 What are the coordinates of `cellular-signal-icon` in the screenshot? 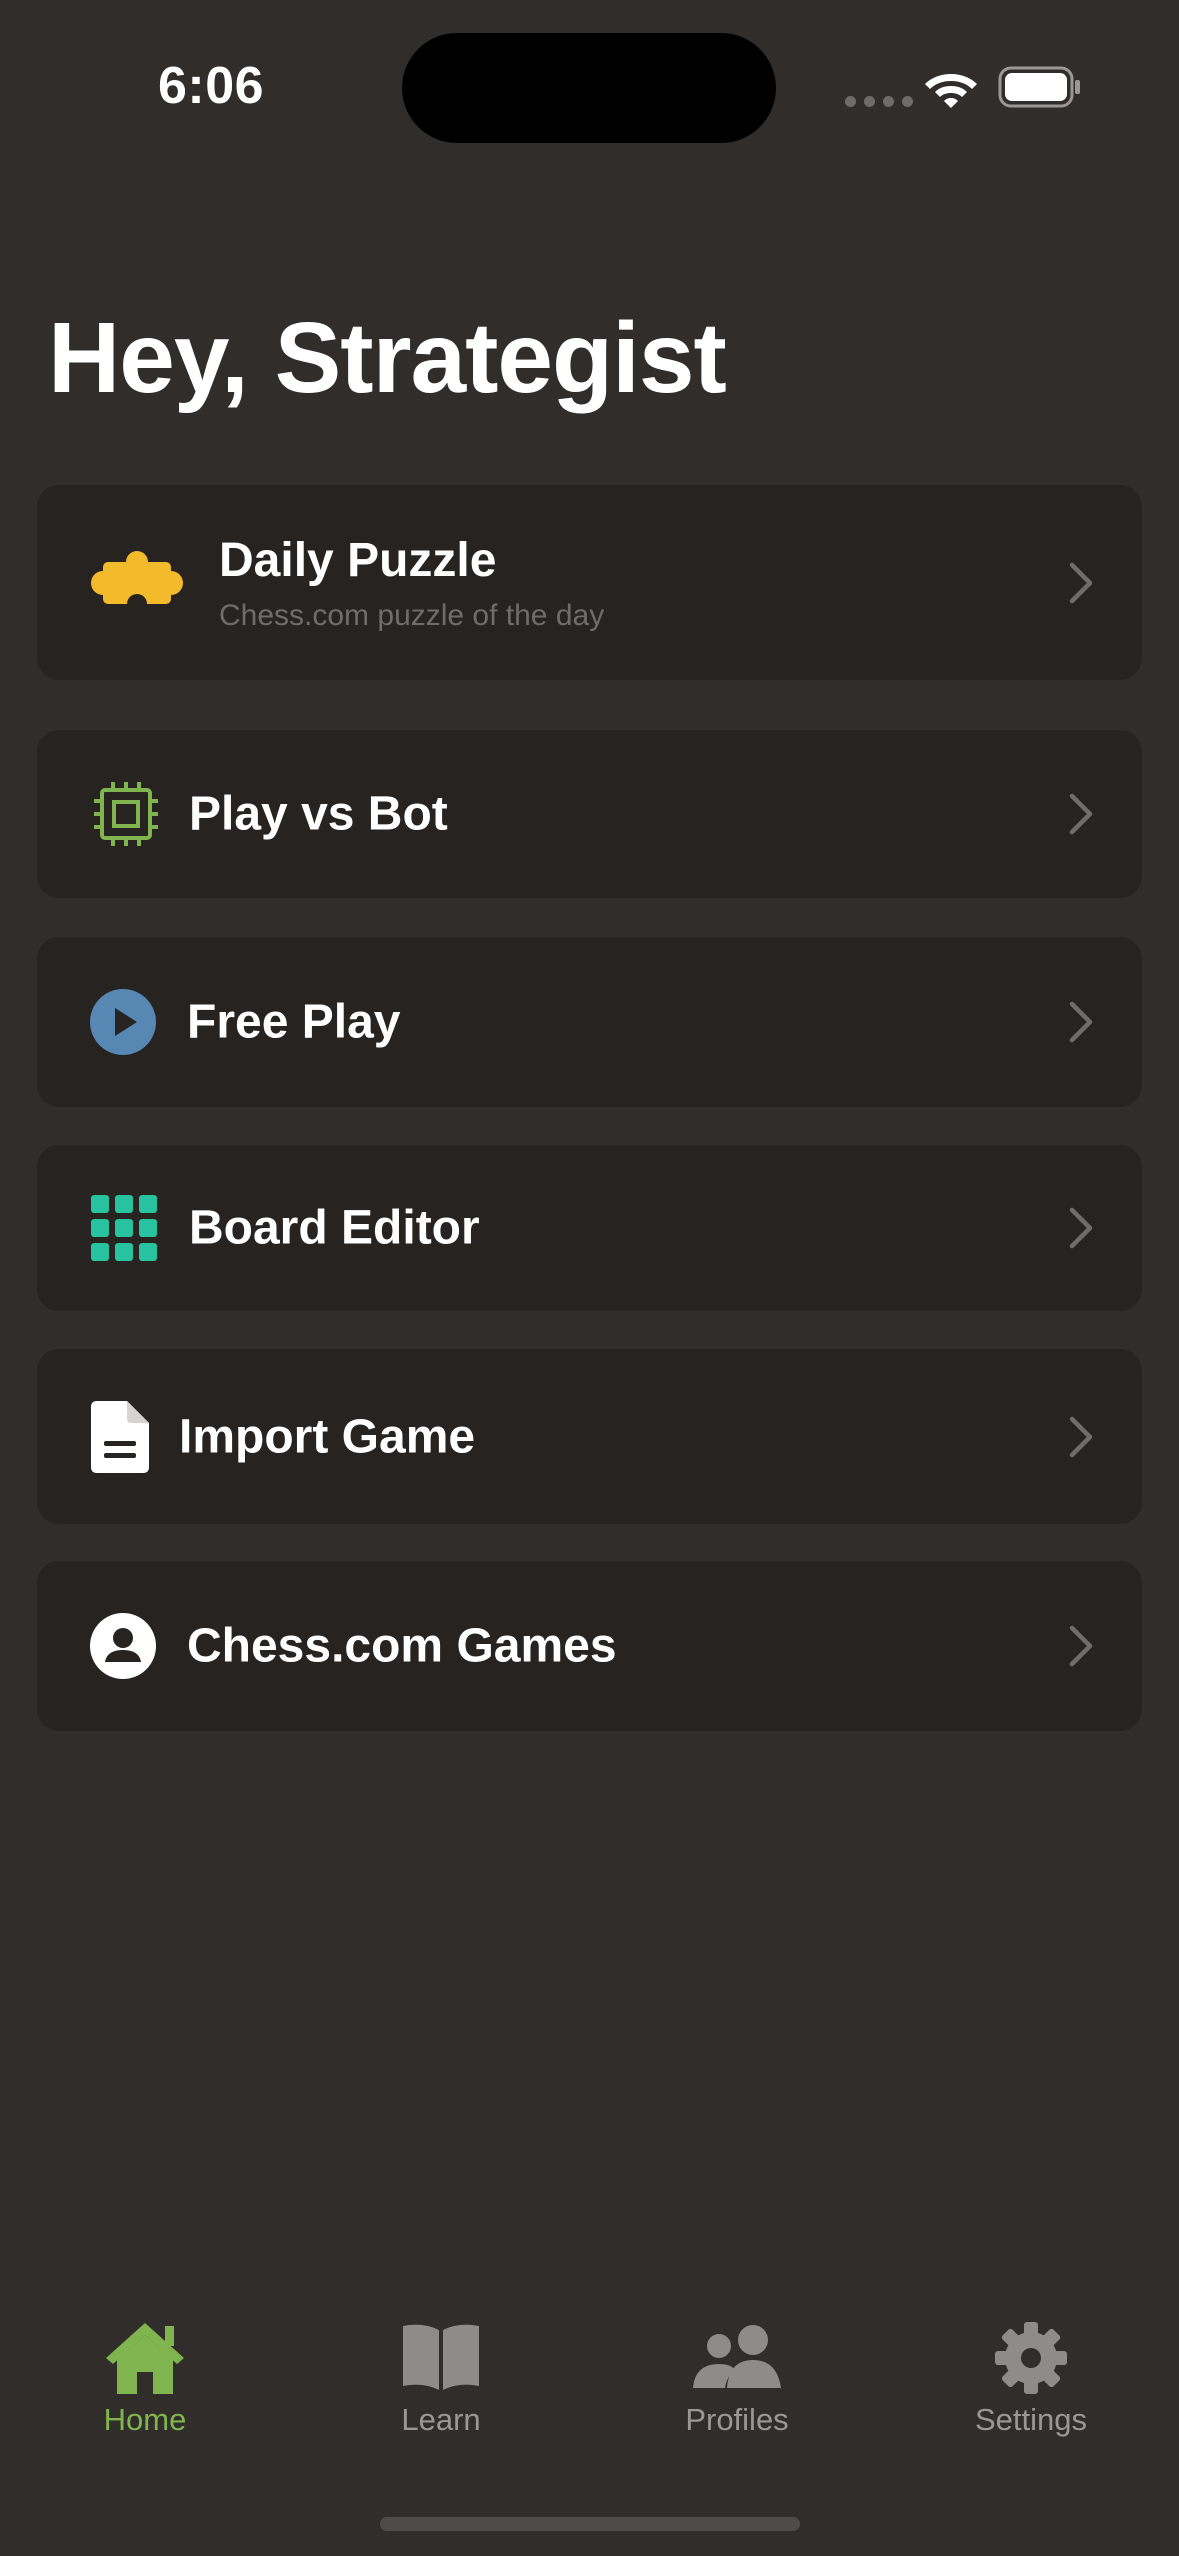 It's located at (879, 101).